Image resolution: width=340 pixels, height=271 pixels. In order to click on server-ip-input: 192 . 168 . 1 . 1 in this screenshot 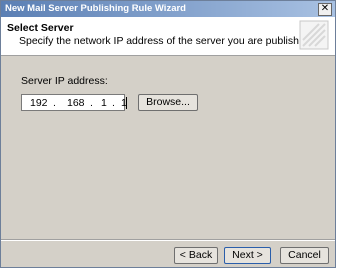, I will do `click(74, 102)`.